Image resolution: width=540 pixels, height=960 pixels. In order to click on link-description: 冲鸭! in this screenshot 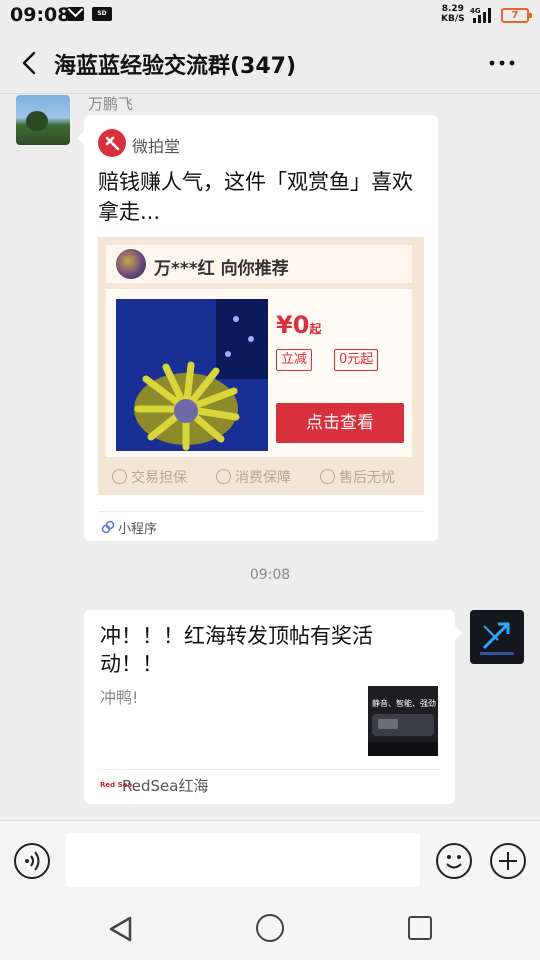, I will do `click(119, 697)`.